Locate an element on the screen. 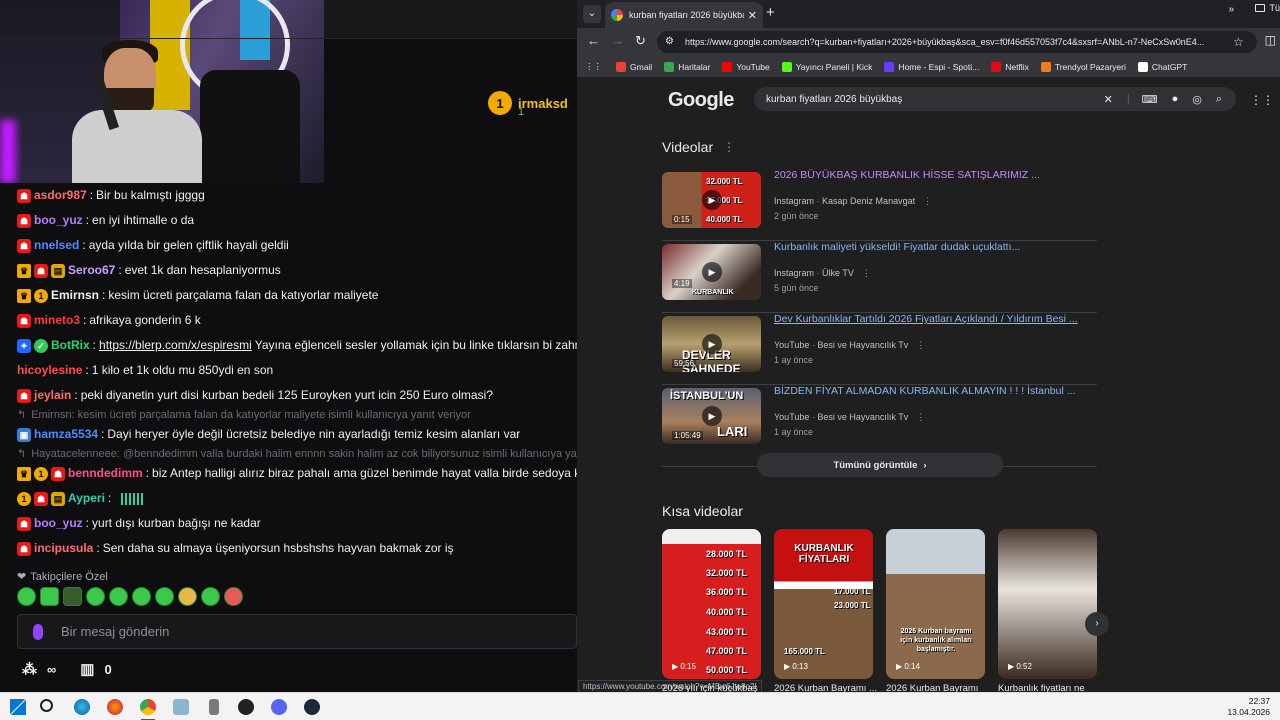  gift-badge-icon: ▤ is located at coordinates (58, 498).